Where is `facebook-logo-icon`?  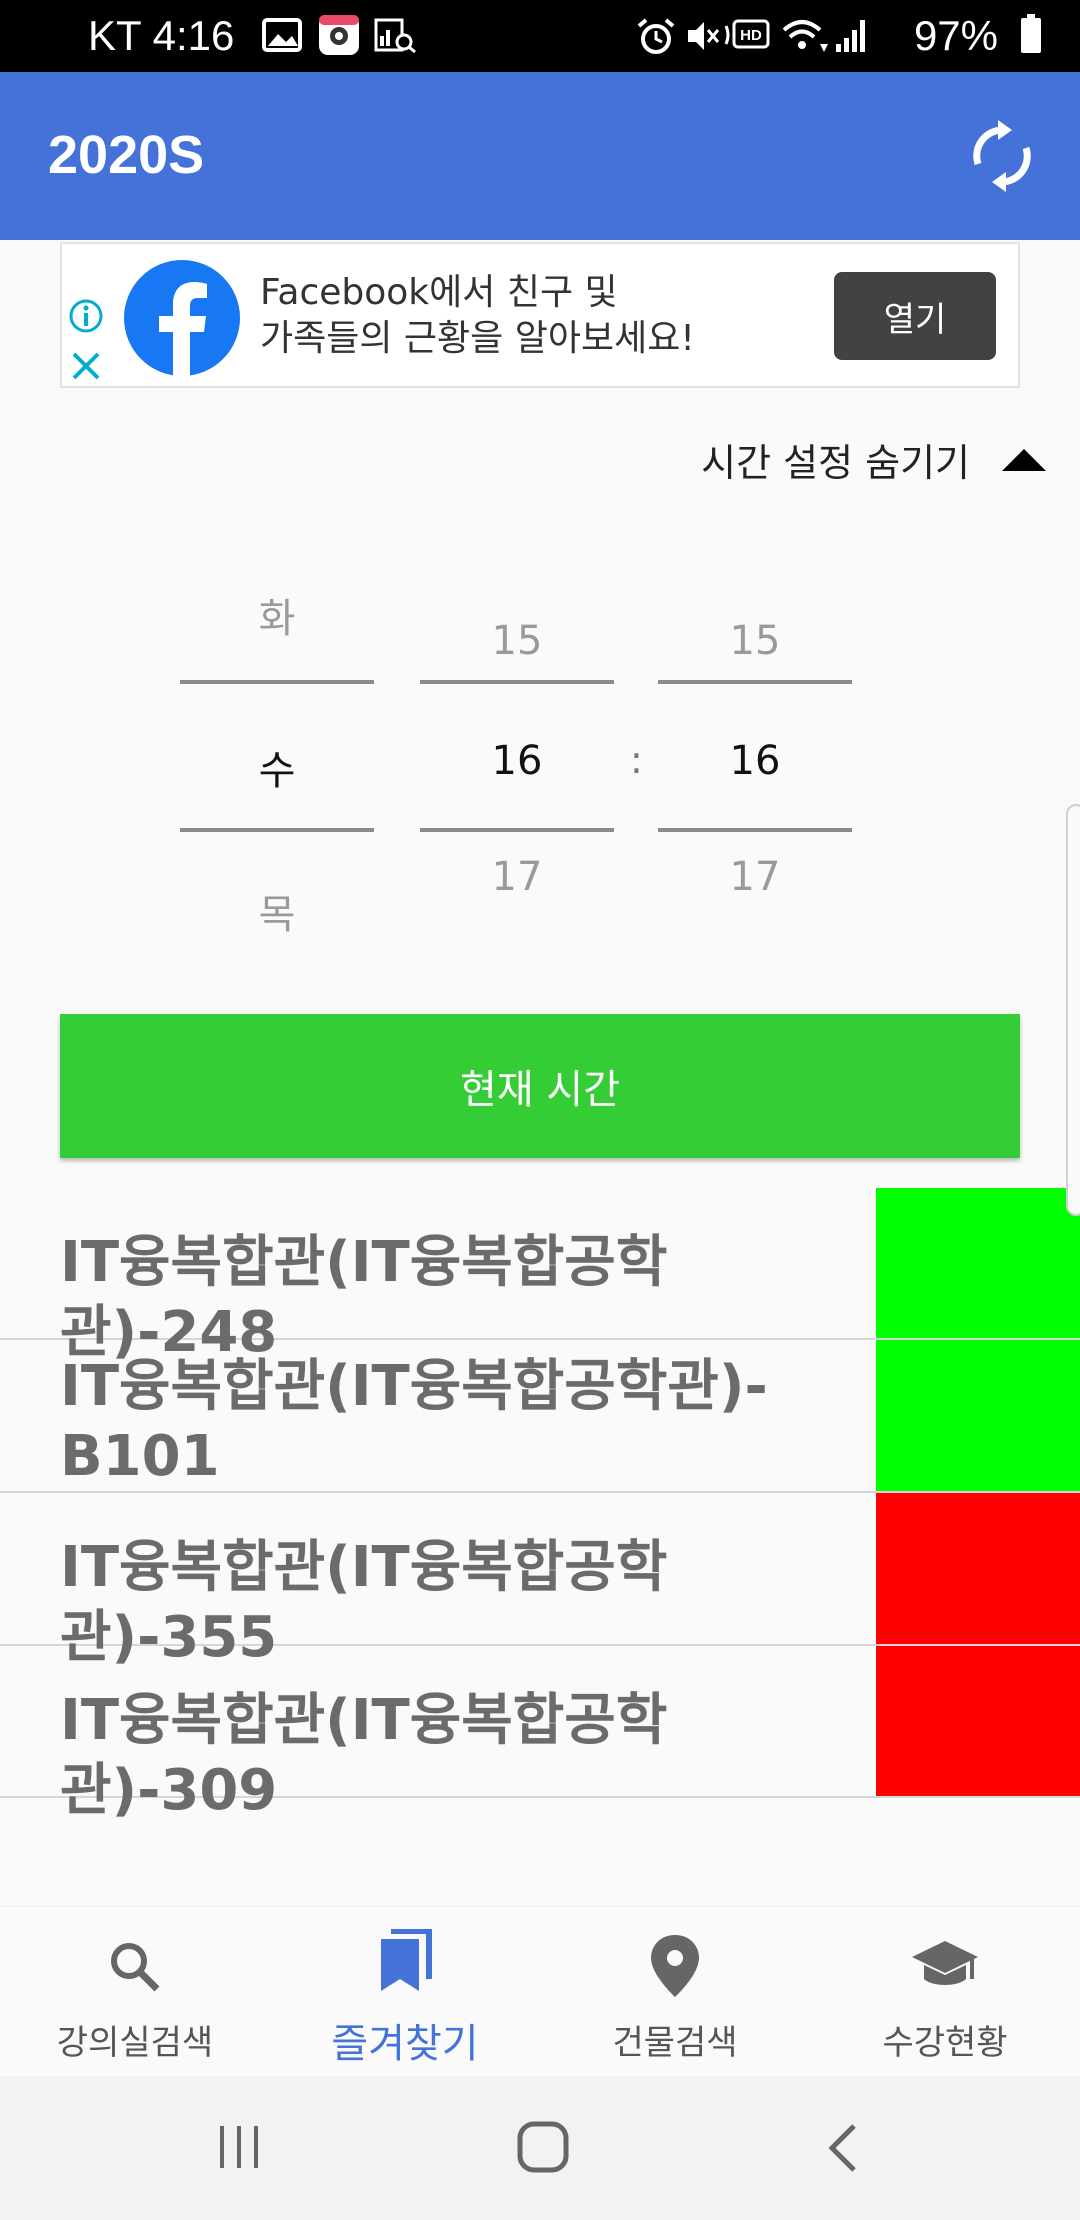
facebook-logo-icon is located at coordinates (182, 318).